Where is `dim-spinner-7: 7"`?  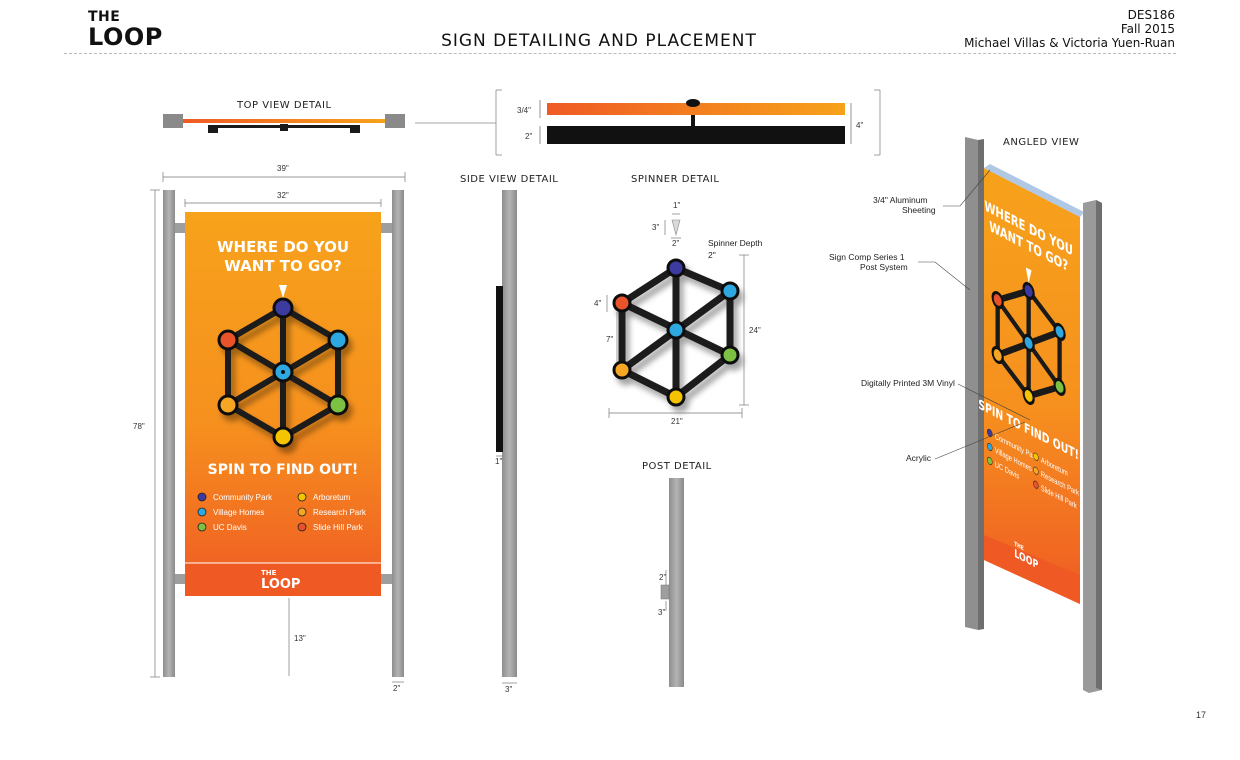
dim-spinner-7: 7" is located at coordinates (609, 339).